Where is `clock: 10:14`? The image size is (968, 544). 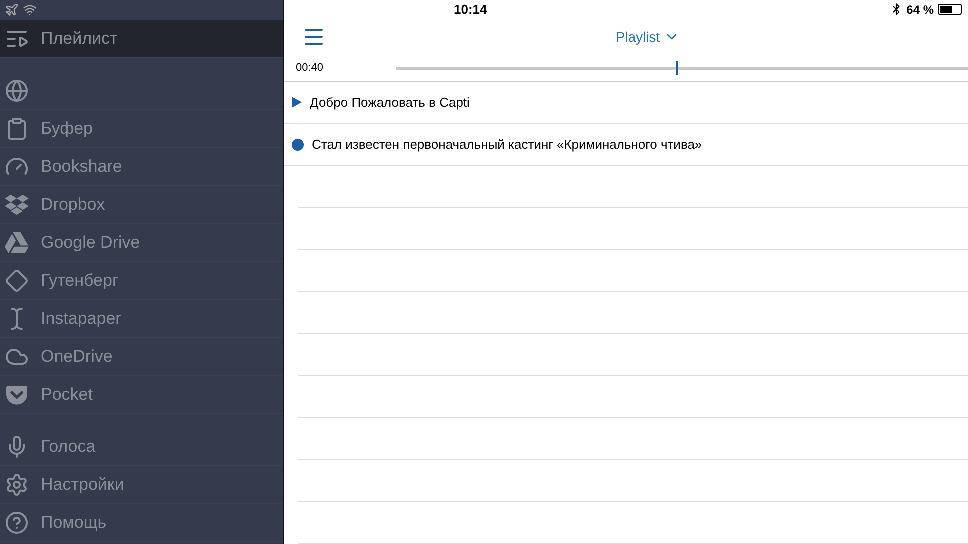 clock: 10:14 is located at coordinates (471, 10).